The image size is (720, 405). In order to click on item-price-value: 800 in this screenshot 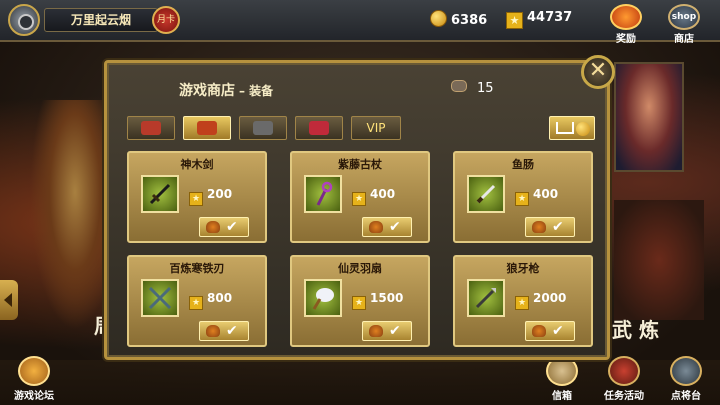, I will do `click(220, 298)`.